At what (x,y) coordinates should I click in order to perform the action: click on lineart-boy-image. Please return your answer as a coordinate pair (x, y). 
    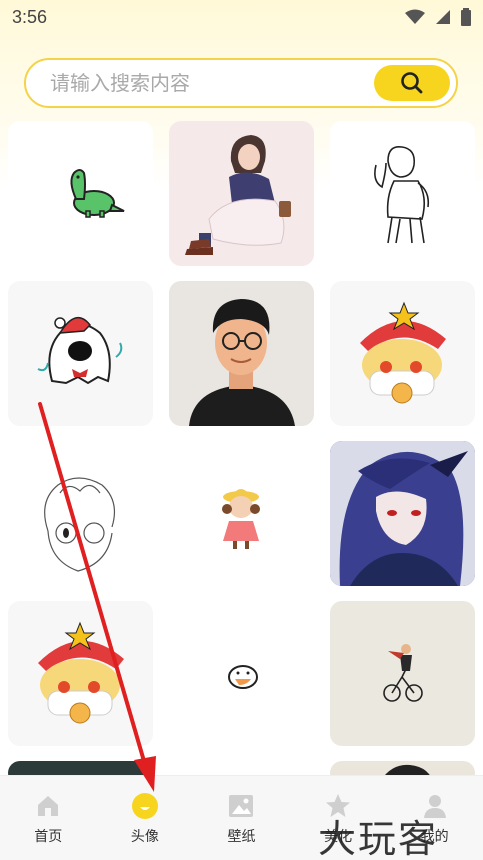
    Looking at the image, I should click on (402, 194).